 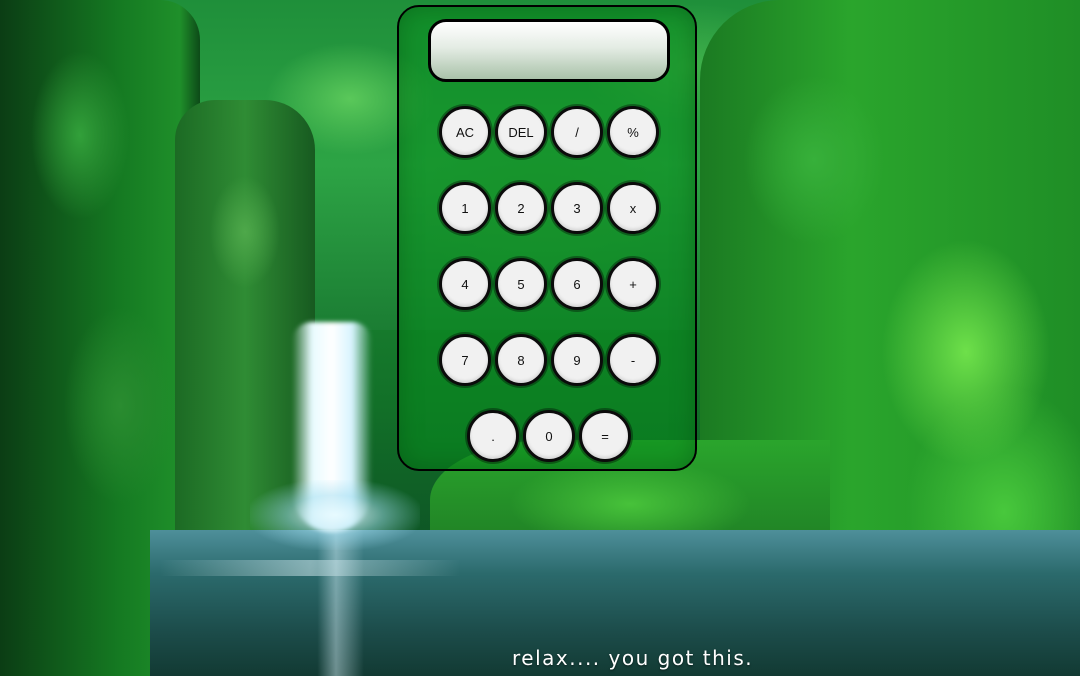 What do you see at coordinates (521, 208) in the screenshot?
I see `key-2: 2` at bounding box center [521, 208].